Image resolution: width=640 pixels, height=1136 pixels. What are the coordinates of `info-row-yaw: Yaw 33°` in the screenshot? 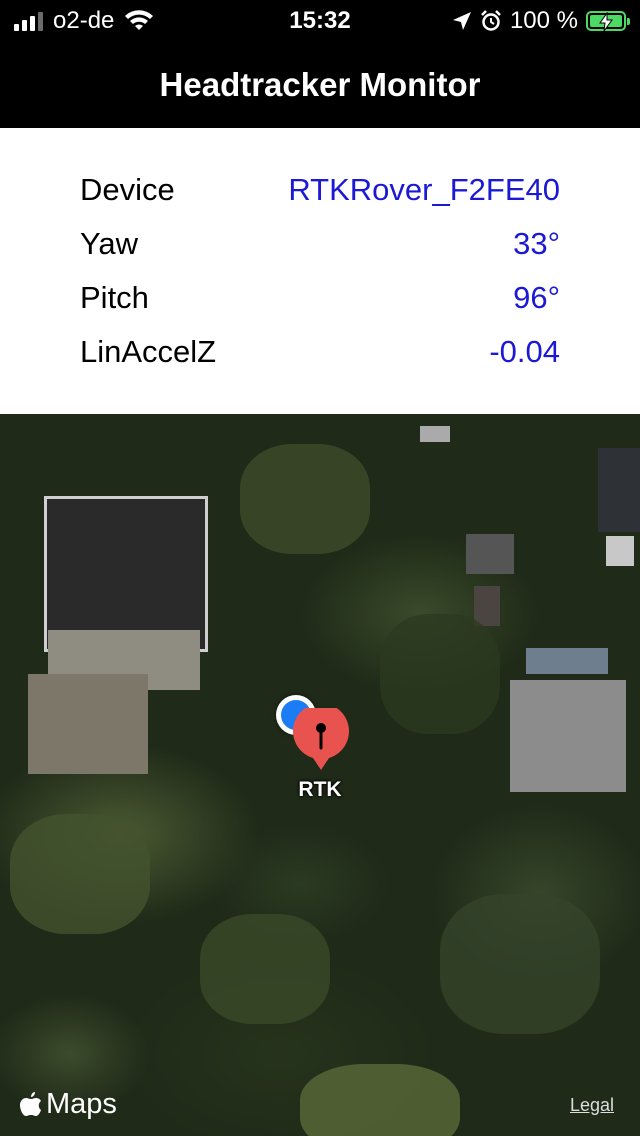 It's located at (320, 253).